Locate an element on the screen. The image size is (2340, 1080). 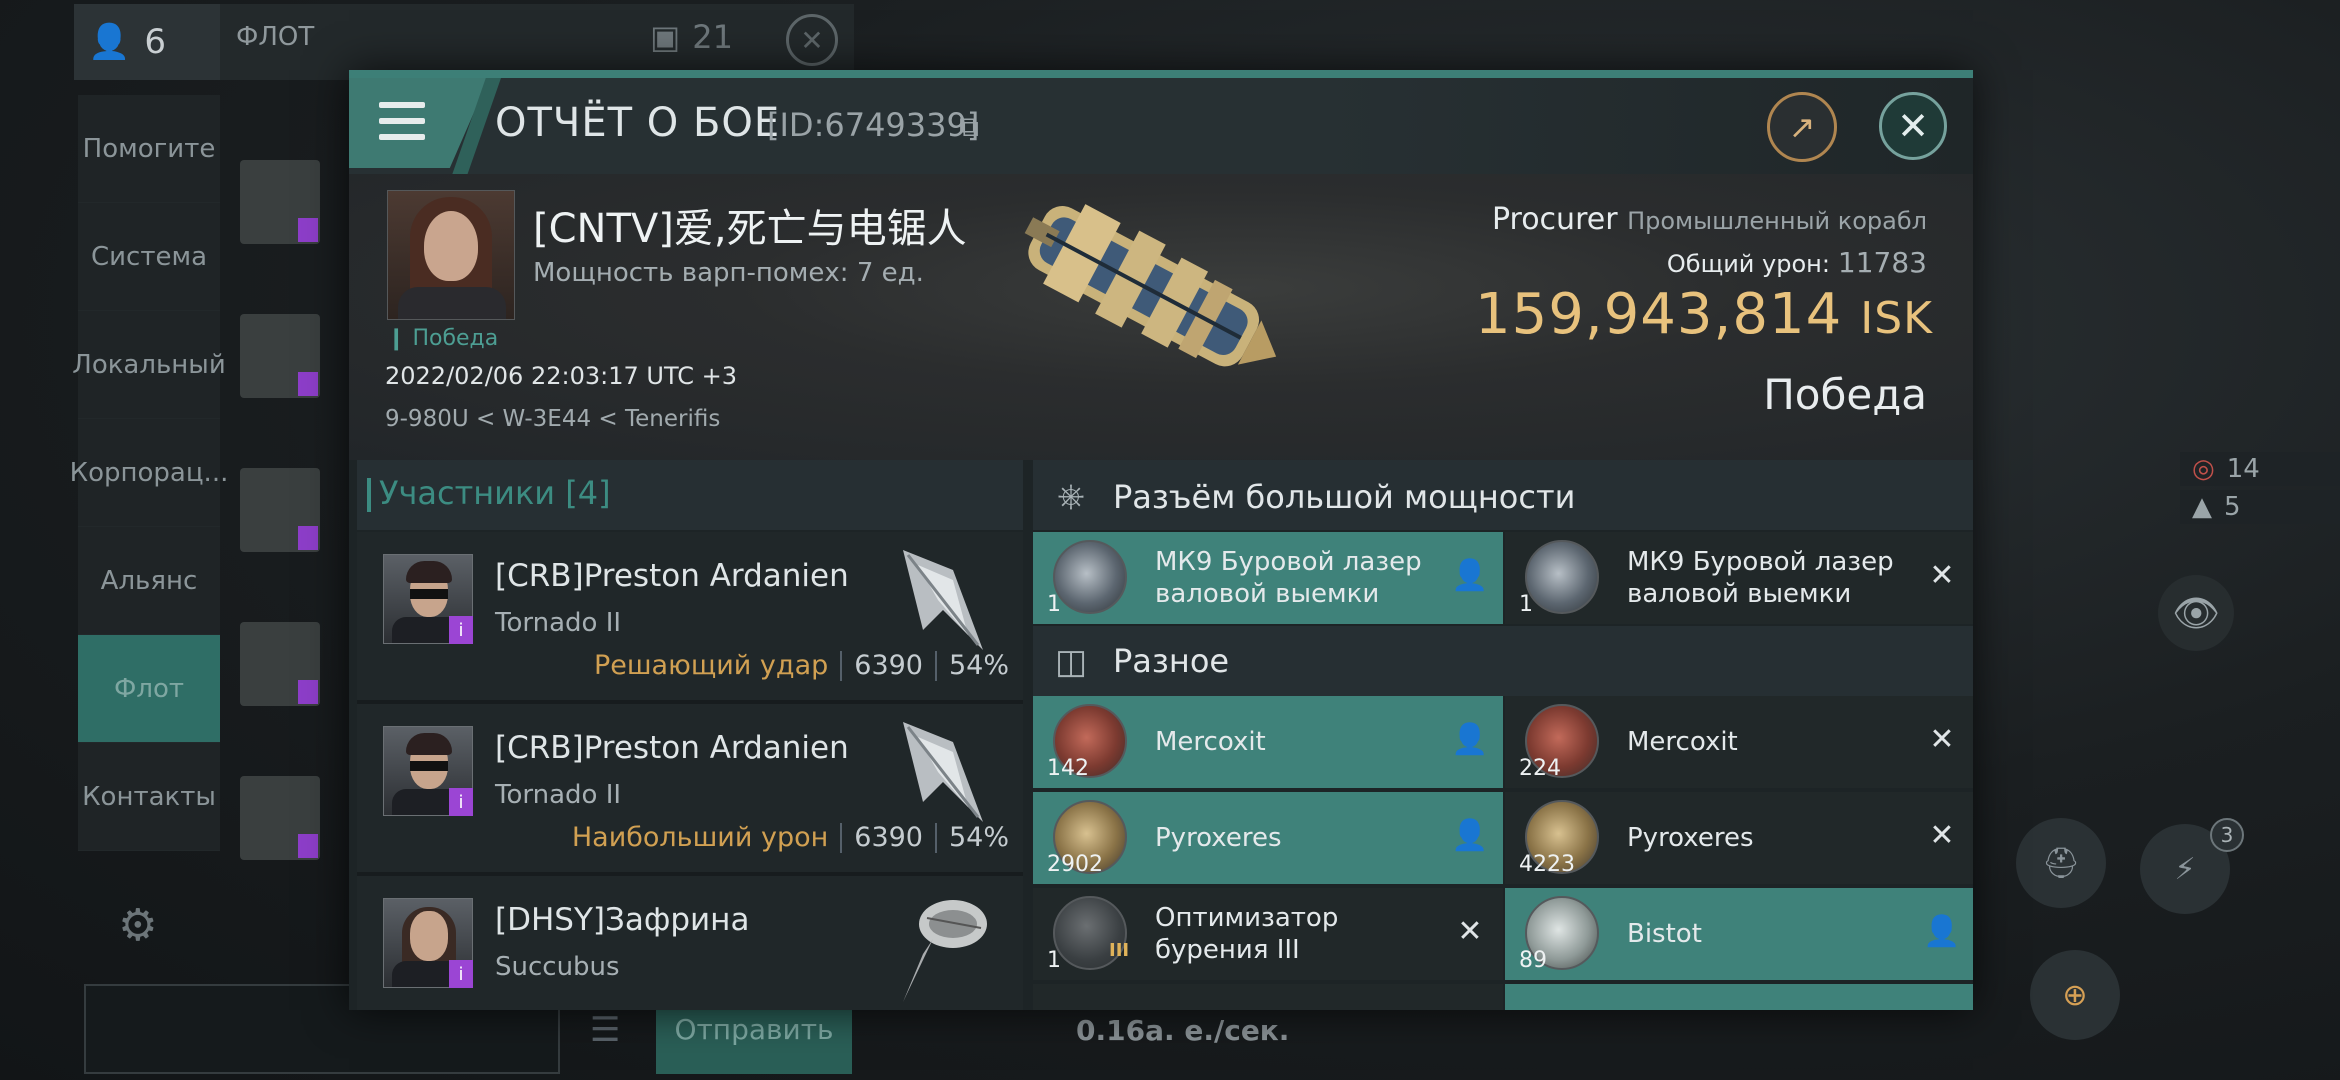
battle-result: Победа is located at coordinates (1845, 394).